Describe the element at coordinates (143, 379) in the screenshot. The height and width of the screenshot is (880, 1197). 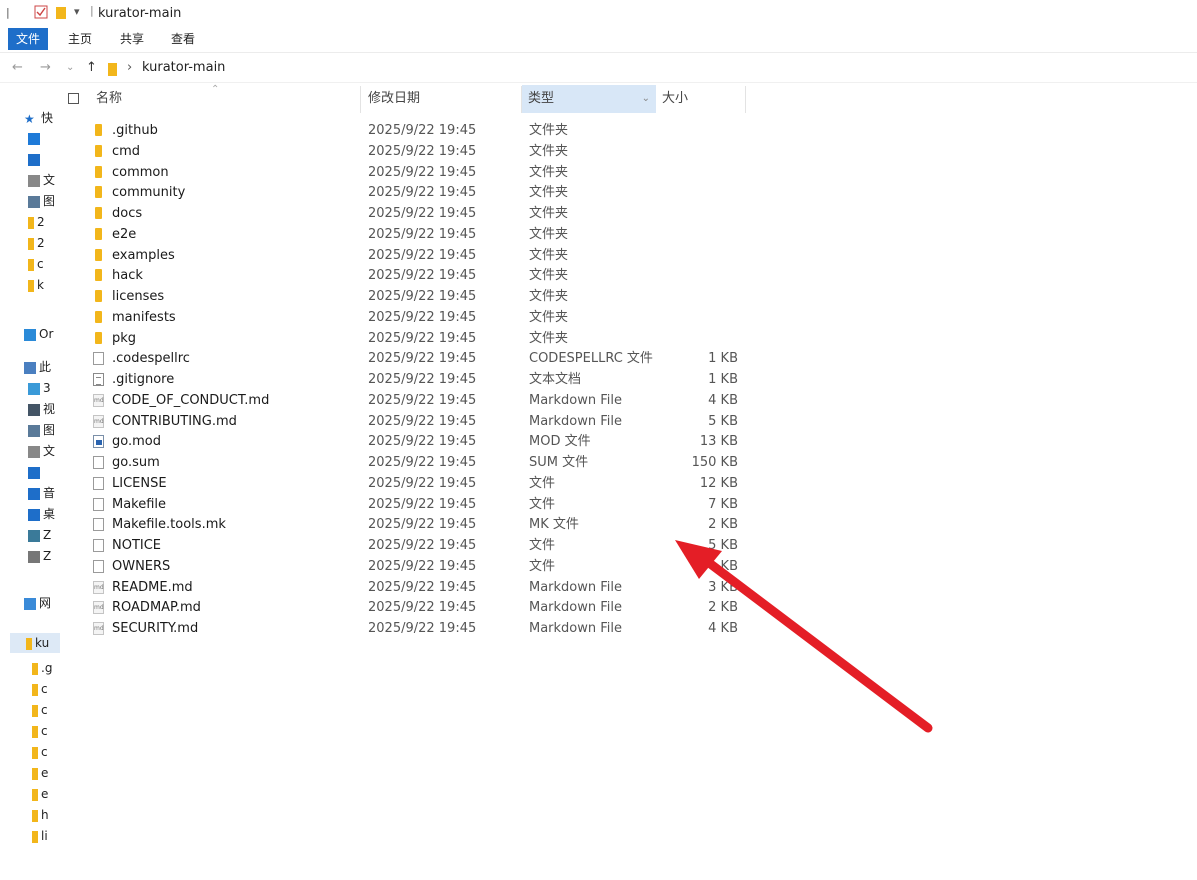
I see `file-name: .gitignore` at that location.